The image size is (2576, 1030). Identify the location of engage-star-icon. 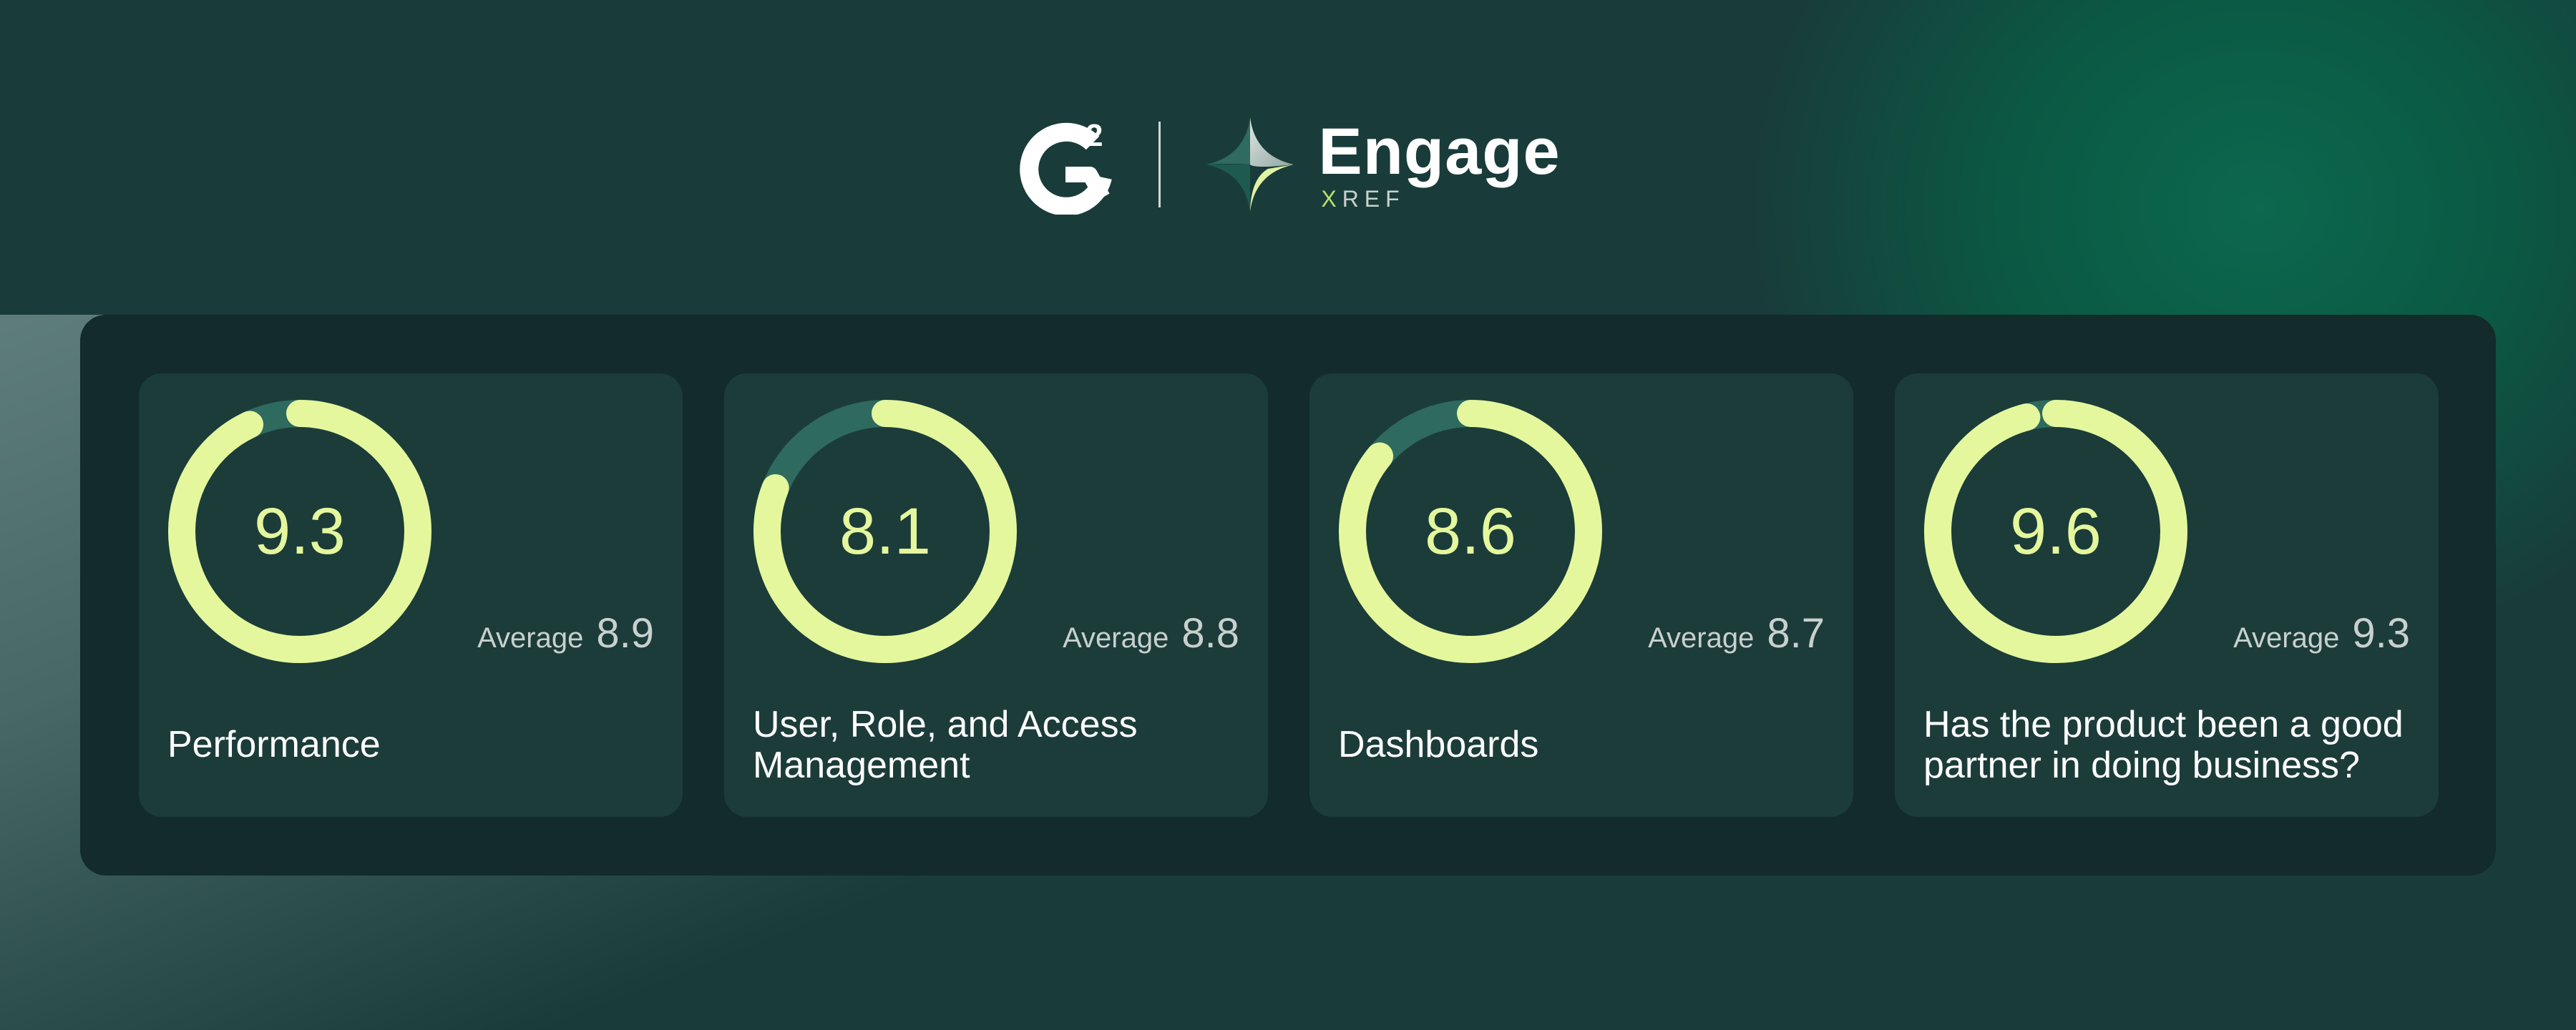
(1250, 164).